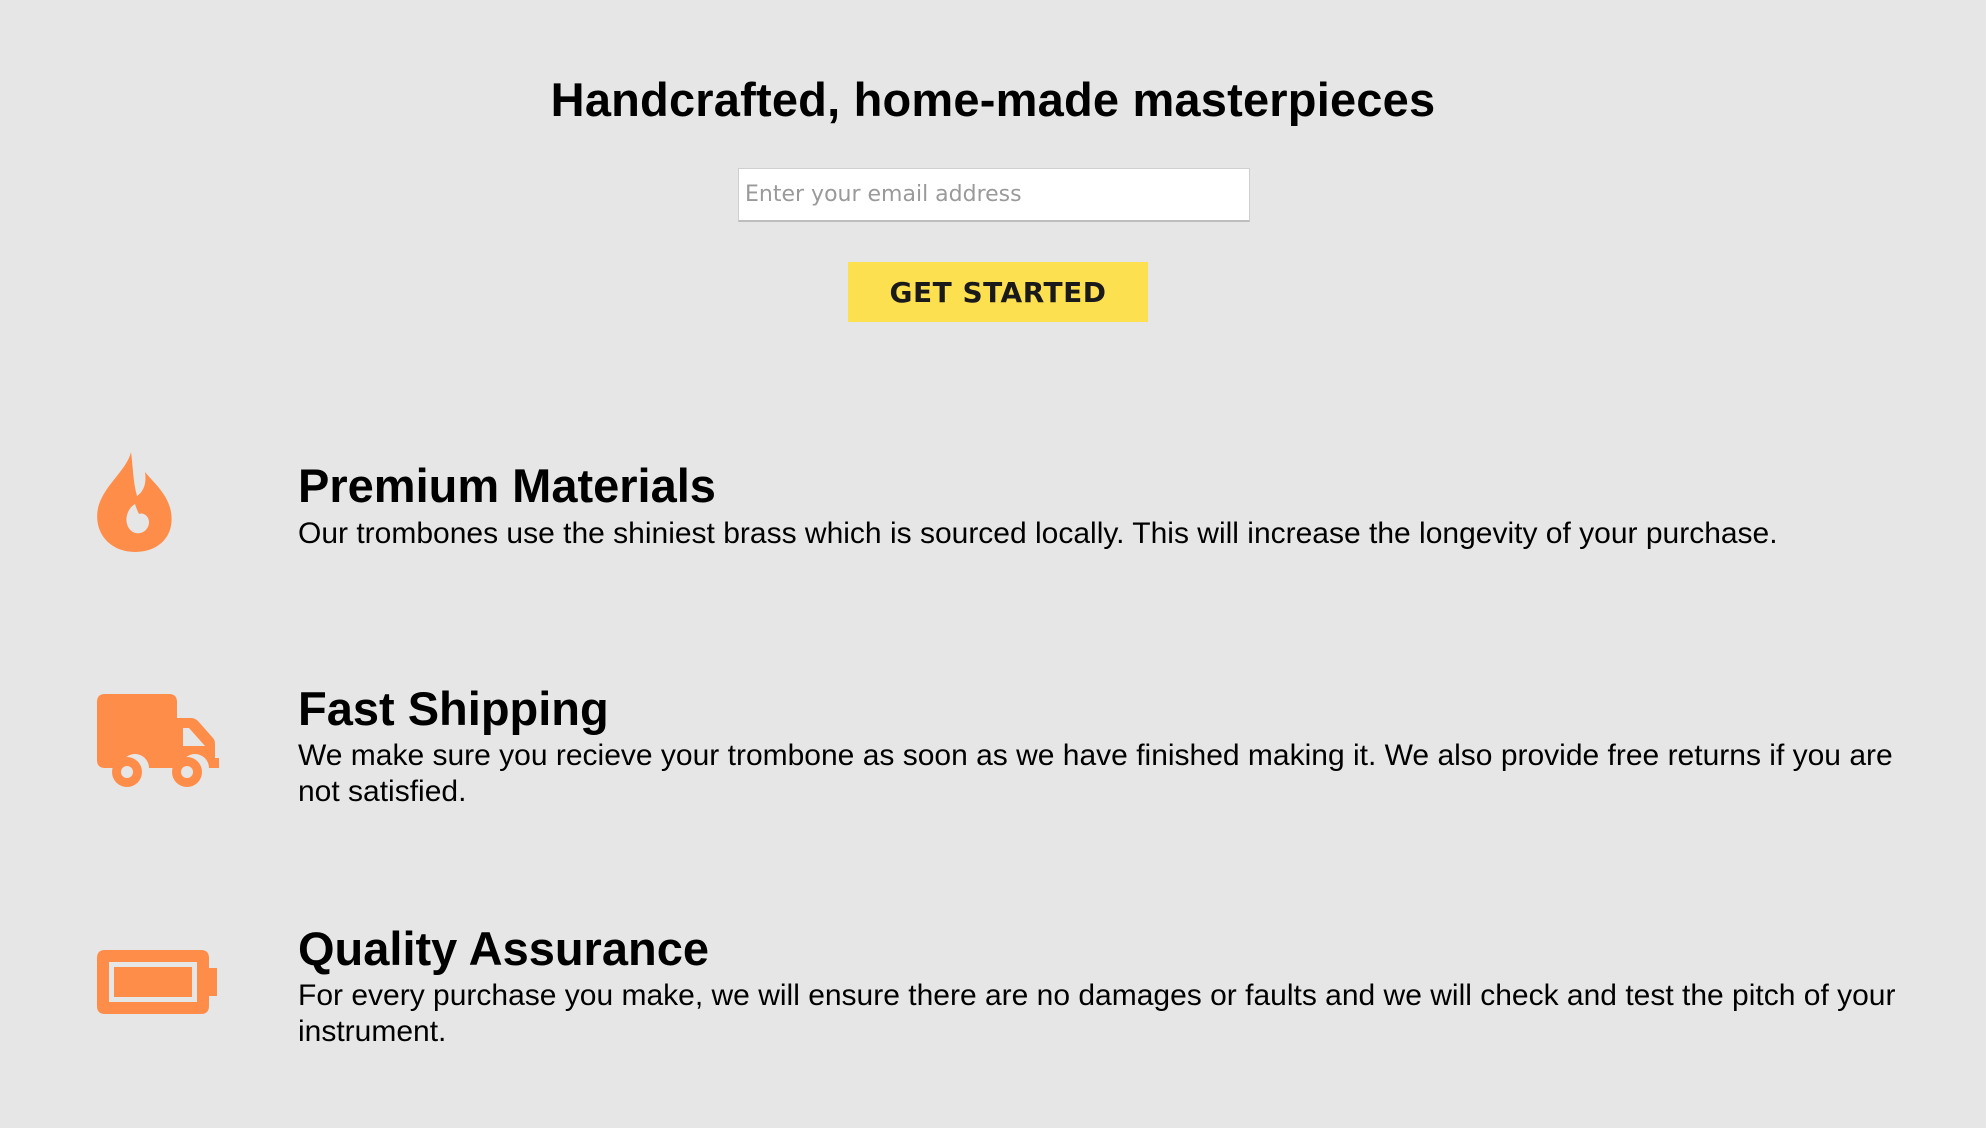  What do you see at coordinates (507, 485) in the screenshot?
I see `feature-title: Premium Materials` at bounding box center [507, 485].